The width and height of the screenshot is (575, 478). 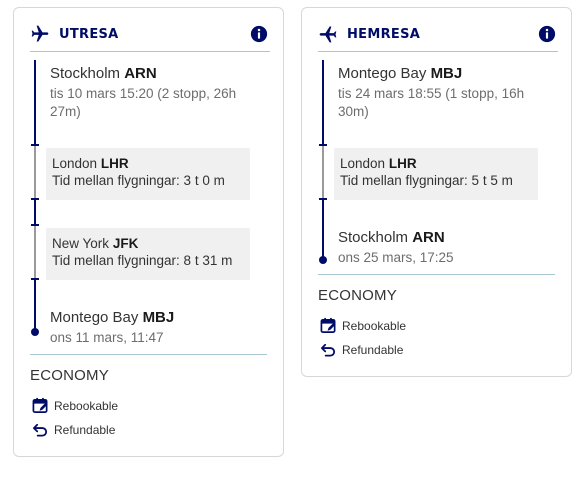 What do you see at coordinates (431, 102) in the screenshot?
I see `departure-meta: tis 24 mars 18:55 (1 stopp, 16h 30m)` at bounding box center [431, 102].